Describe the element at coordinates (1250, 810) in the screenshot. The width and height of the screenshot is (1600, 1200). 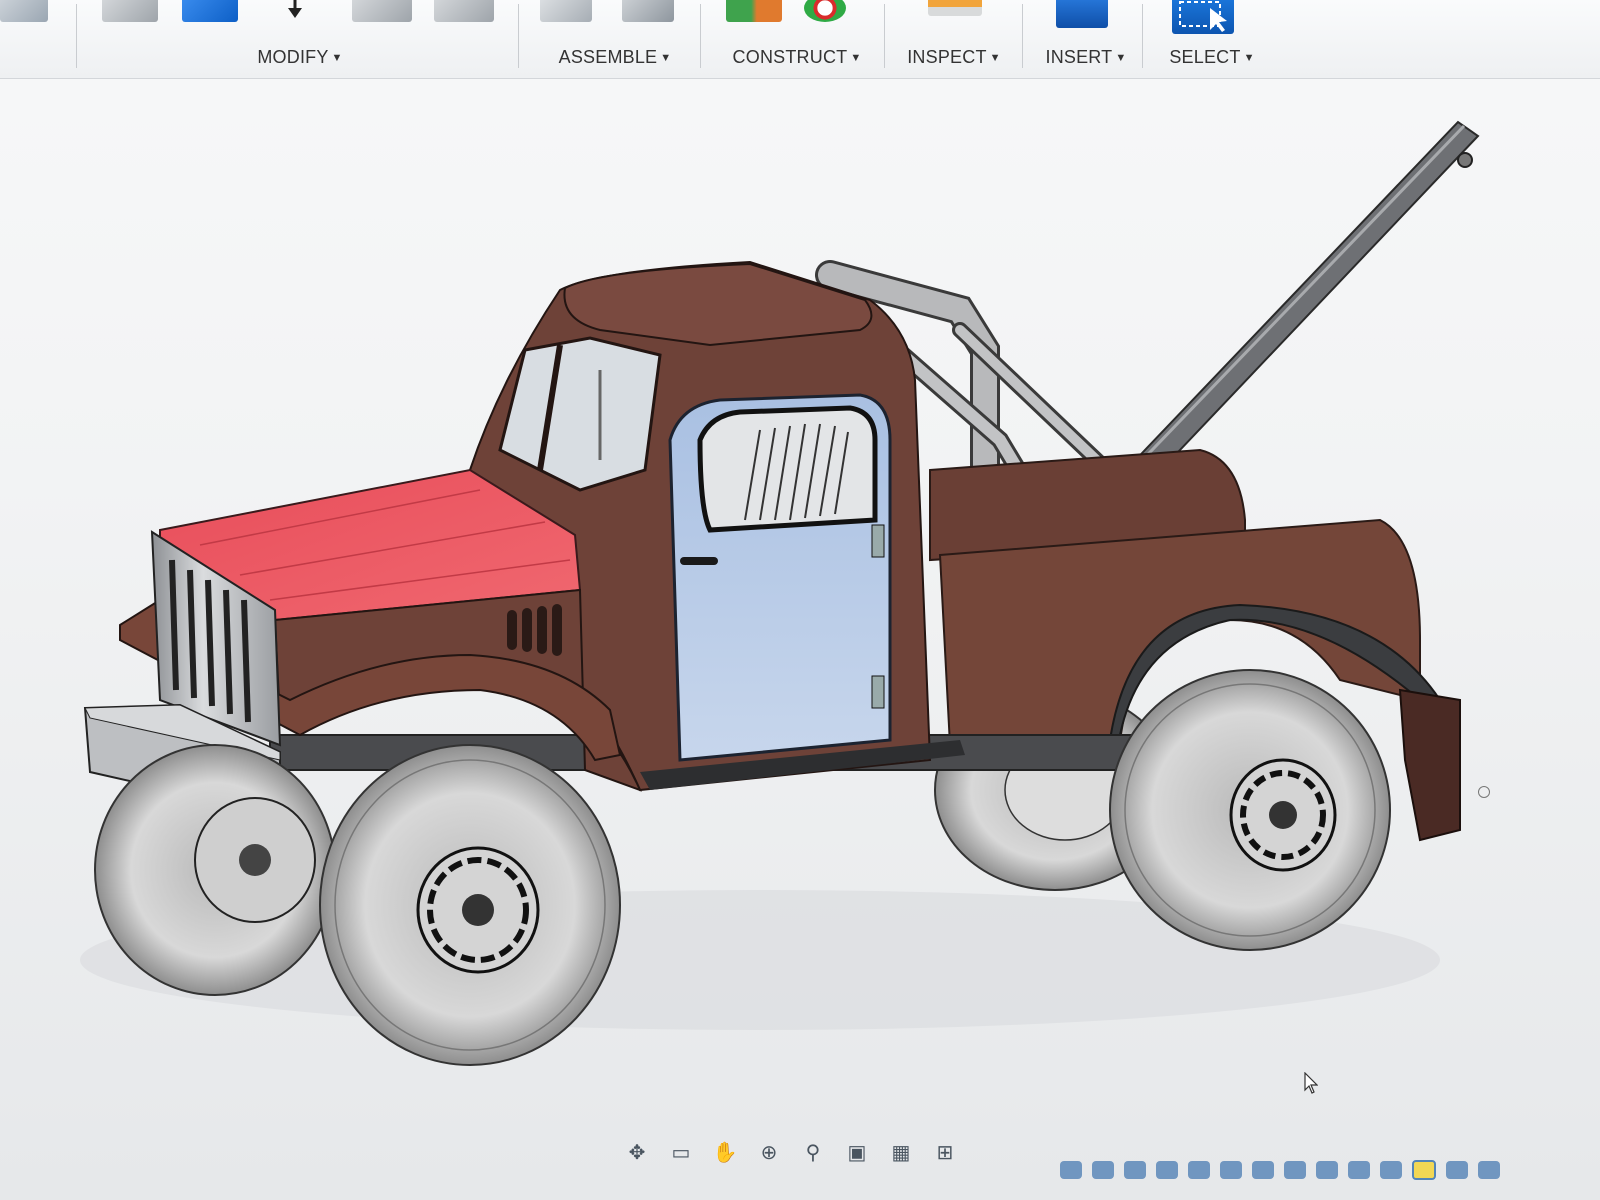
I see `rear-wheel-near` at that location.